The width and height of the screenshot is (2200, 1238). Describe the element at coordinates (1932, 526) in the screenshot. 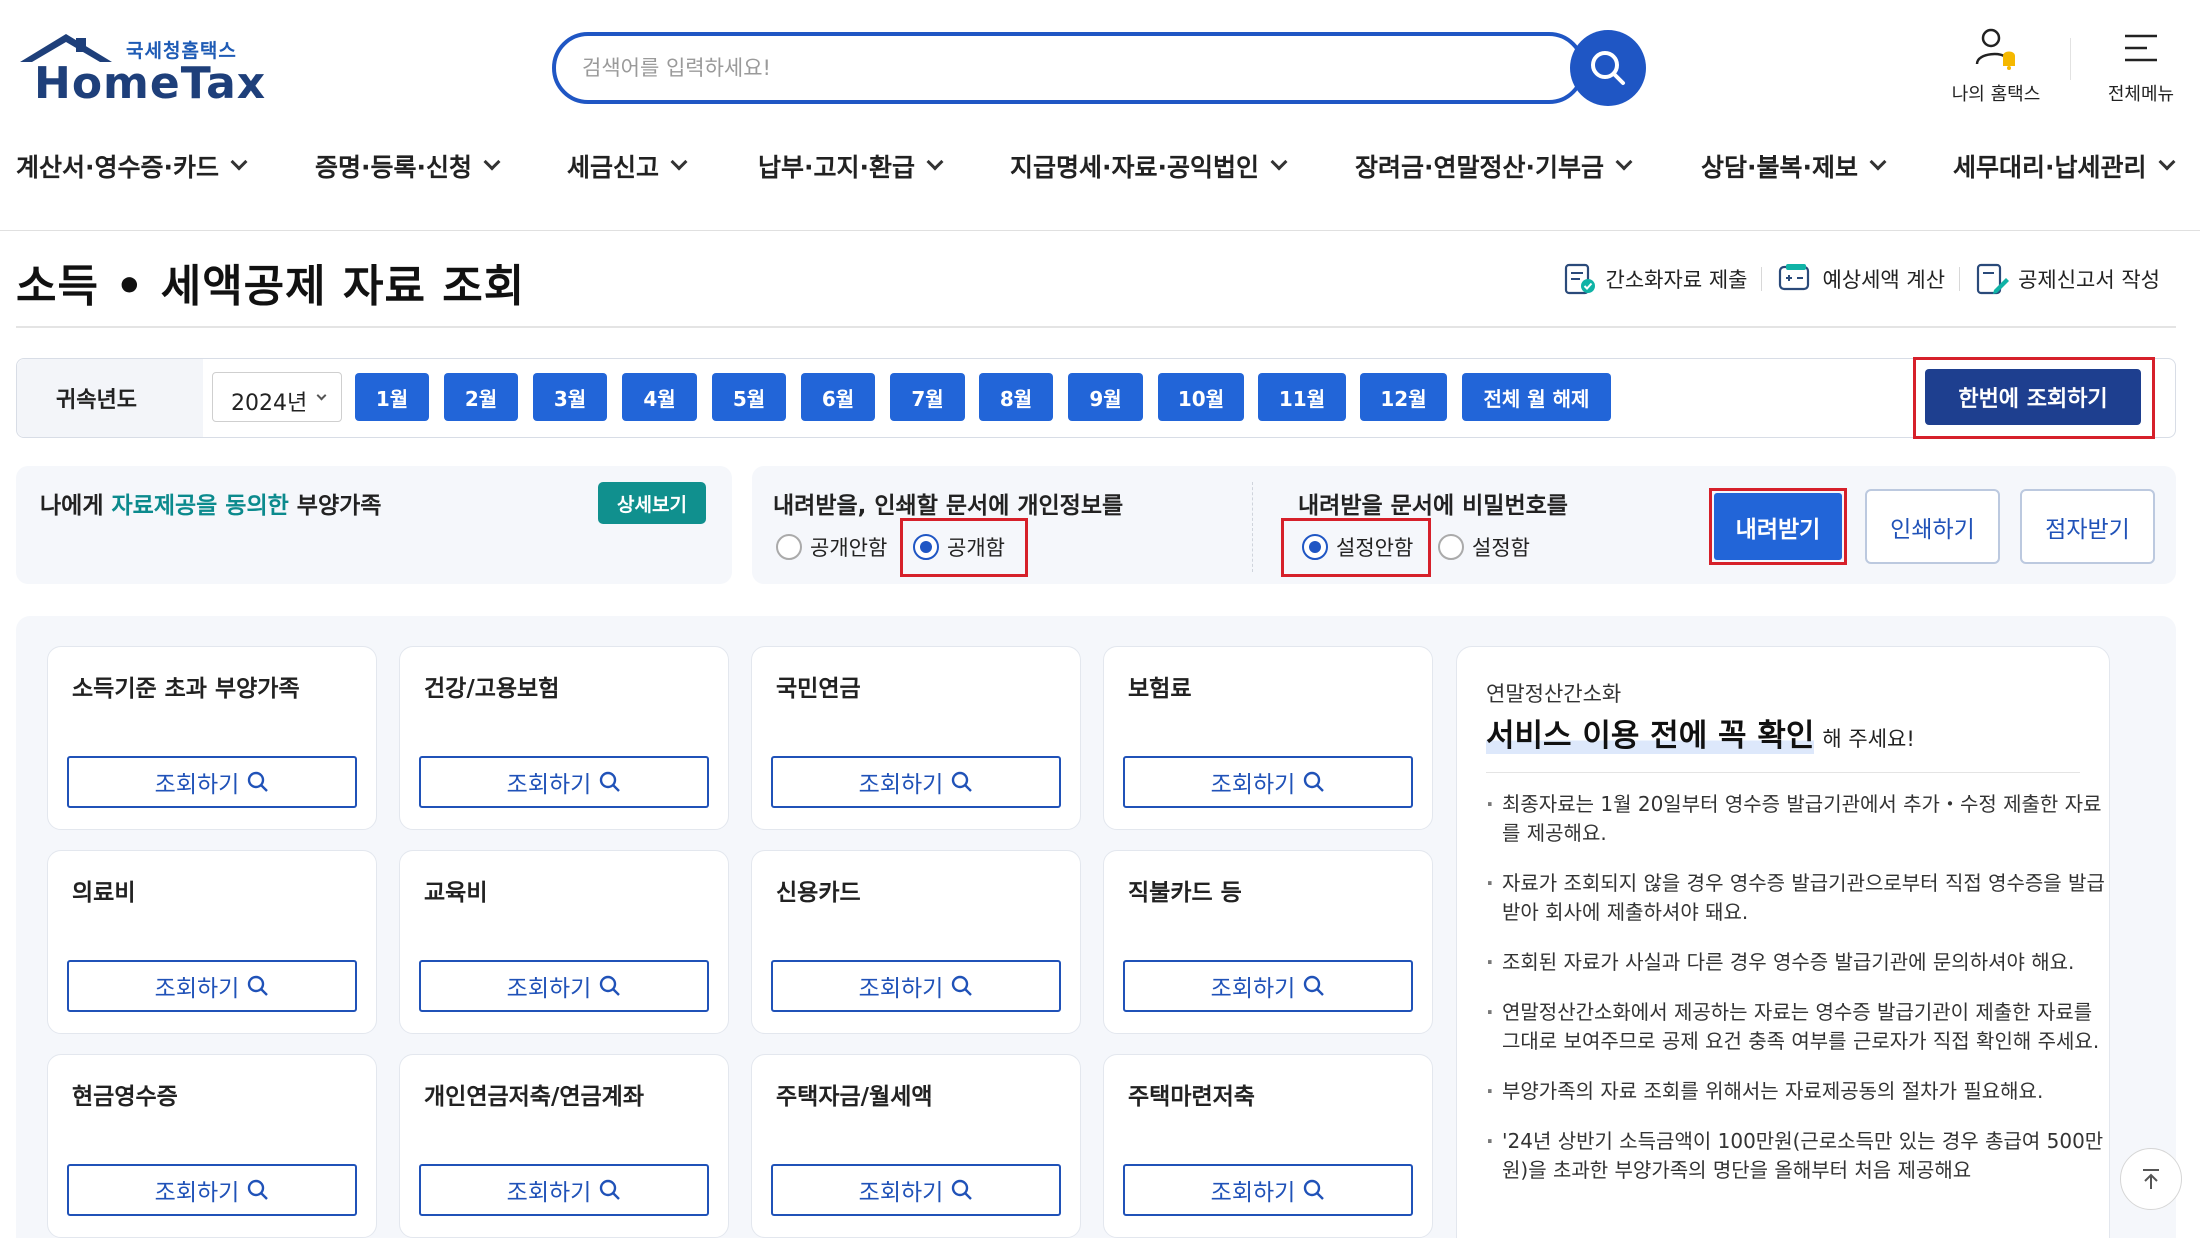

I see `print-button: 인쇄하기` at that location.